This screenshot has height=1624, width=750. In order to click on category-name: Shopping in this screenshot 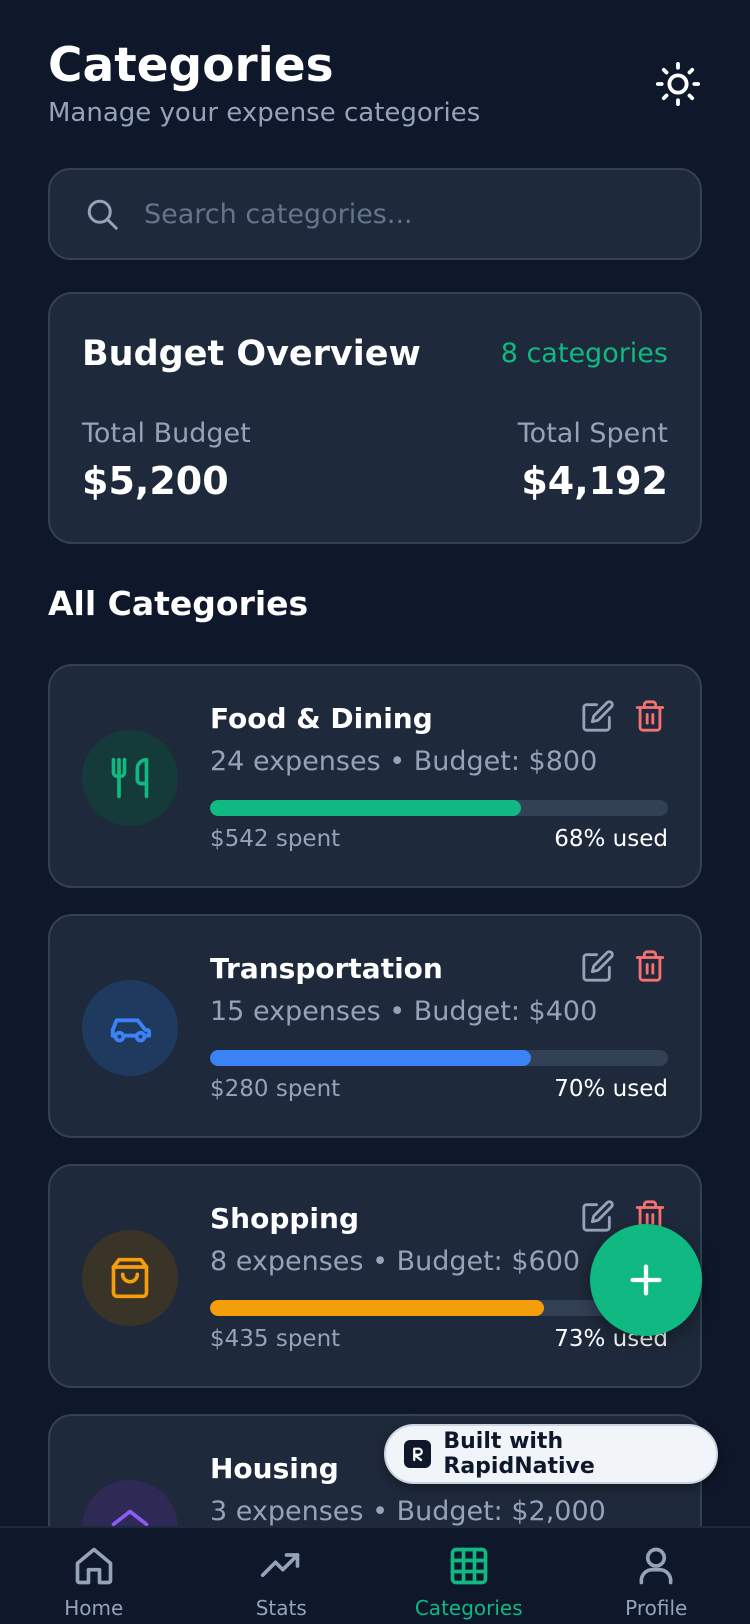, I will do `click(284, 1218)`.